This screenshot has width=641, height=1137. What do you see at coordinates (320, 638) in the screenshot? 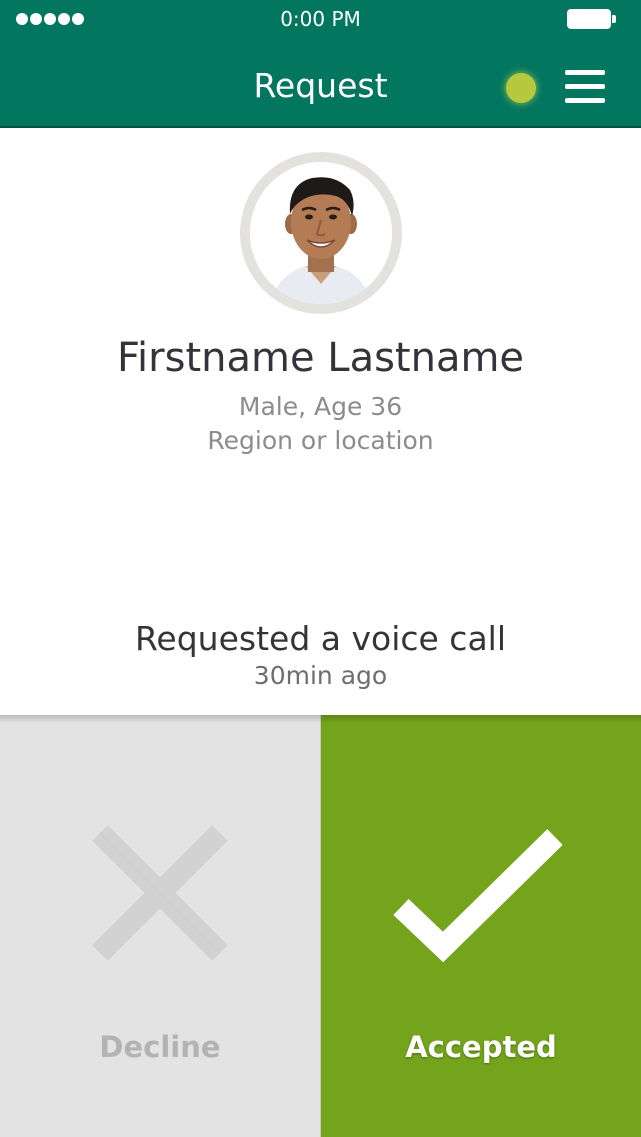
I see `request-description: Requested a voice call` at bounding box center [320, 638].